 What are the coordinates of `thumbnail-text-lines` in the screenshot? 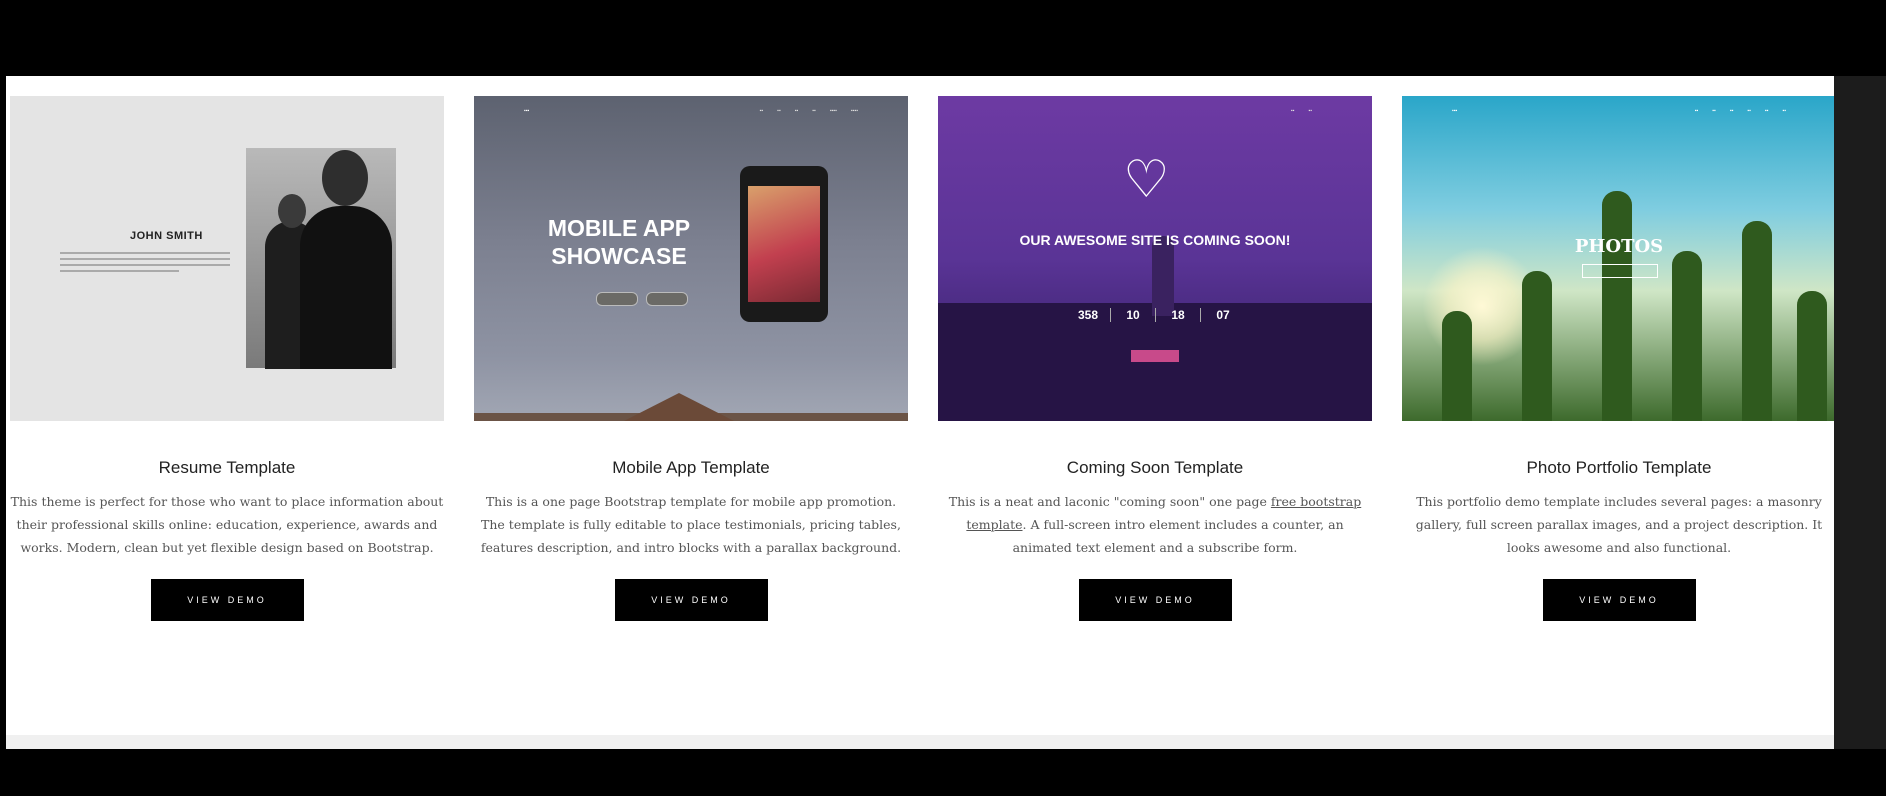 It's located at (145, 264).